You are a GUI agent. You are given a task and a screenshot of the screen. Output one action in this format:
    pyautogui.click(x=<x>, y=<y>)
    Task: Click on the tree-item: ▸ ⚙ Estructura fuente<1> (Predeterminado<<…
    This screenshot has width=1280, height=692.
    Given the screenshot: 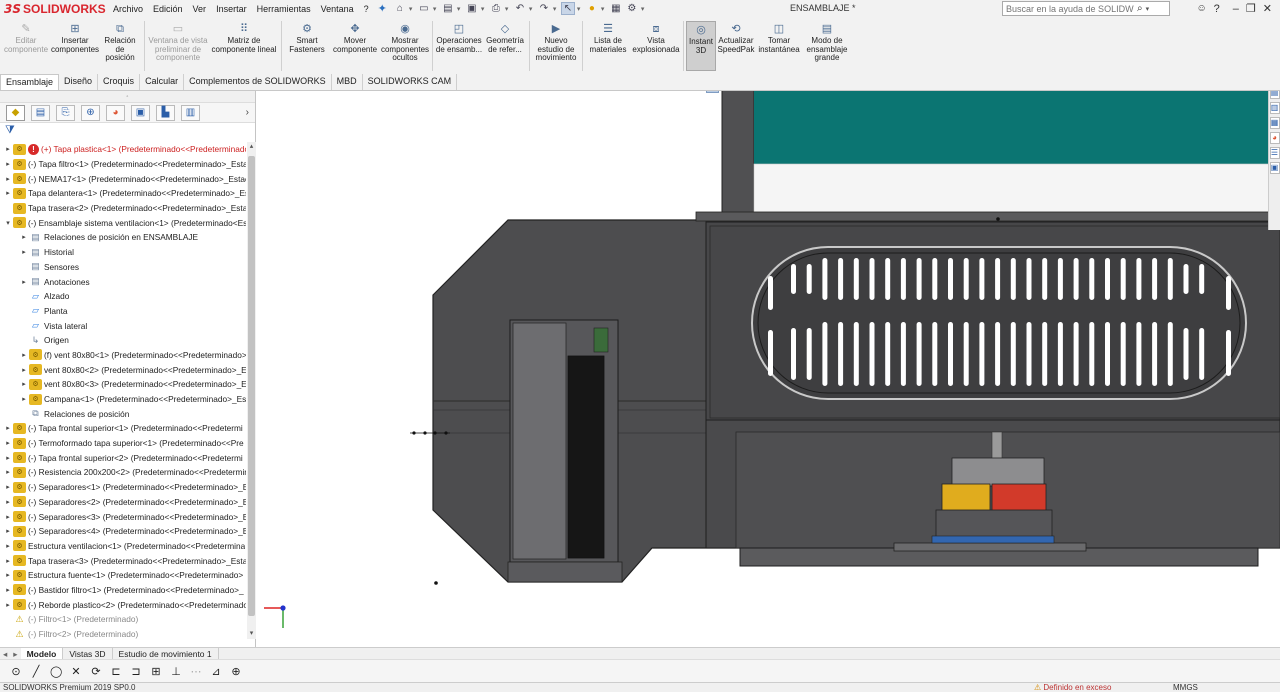 What is the action you would take?
    pyautogui.click(x=123, y=575)
    